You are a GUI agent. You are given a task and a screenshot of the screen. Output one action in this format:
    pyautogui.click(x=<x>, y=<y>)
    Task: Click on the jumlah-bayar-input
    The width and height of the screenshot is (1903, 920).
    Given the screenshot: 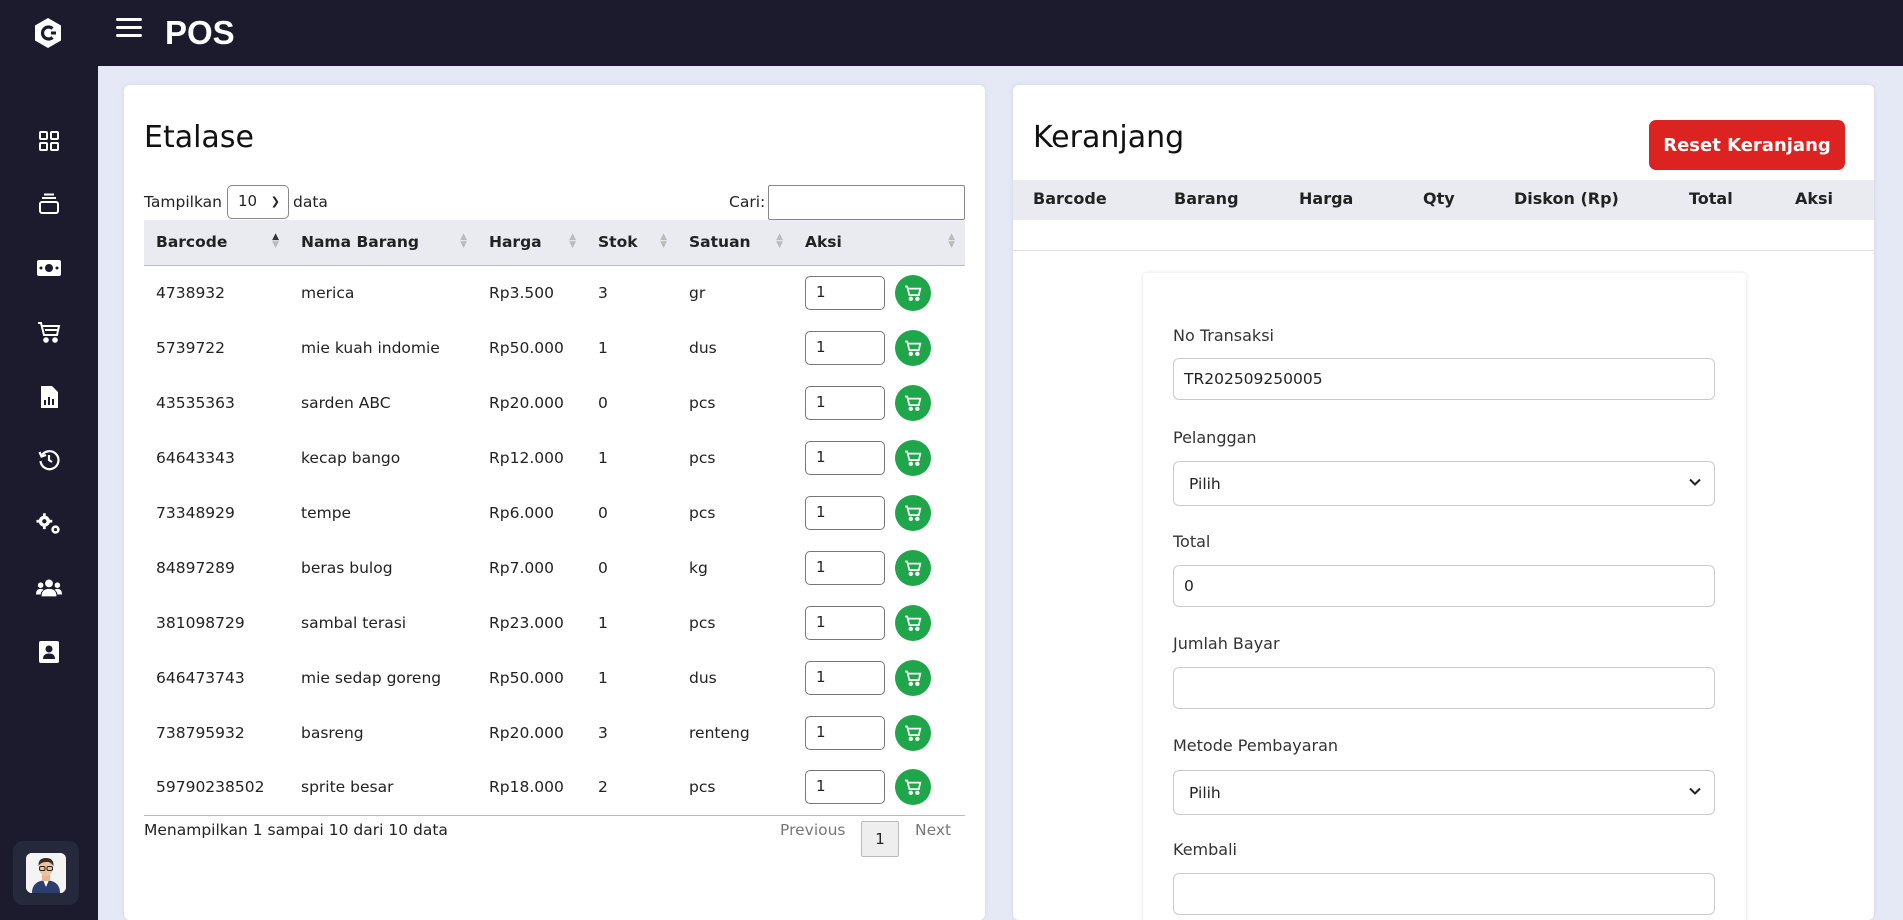 What is the action you would take?
    pyautogui.click(x=1444, y=688)
    